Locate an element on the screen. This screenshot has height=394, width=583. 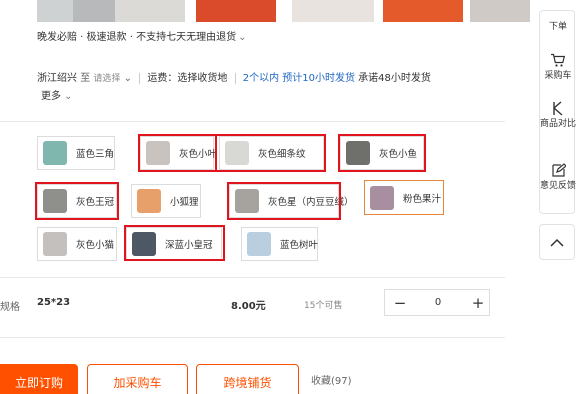
sidebar-feedback-label: 意见反馈 is located at coordinates (558, 186).